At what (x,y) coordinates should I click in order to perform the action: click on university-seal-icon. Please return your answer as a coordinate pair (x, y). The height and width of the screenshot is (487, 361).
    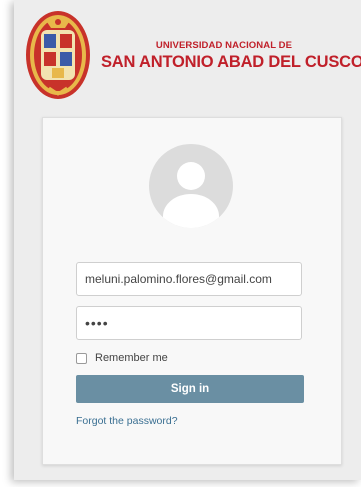
    Looking at the image, I should click on (58, 55).